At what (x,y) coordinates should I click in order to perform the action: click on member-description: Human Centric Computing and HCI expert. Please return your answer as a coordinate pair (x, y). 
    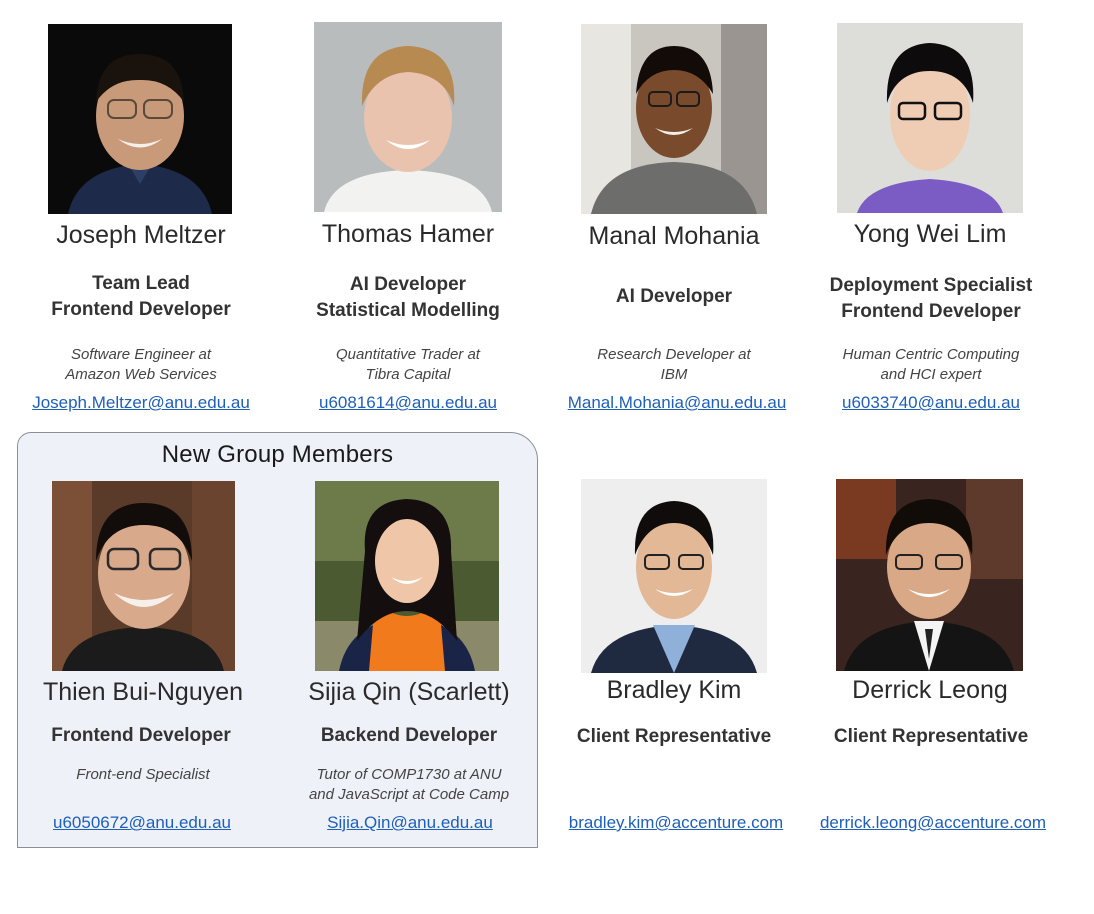
    Looking at the image, I should click on (931, 364).